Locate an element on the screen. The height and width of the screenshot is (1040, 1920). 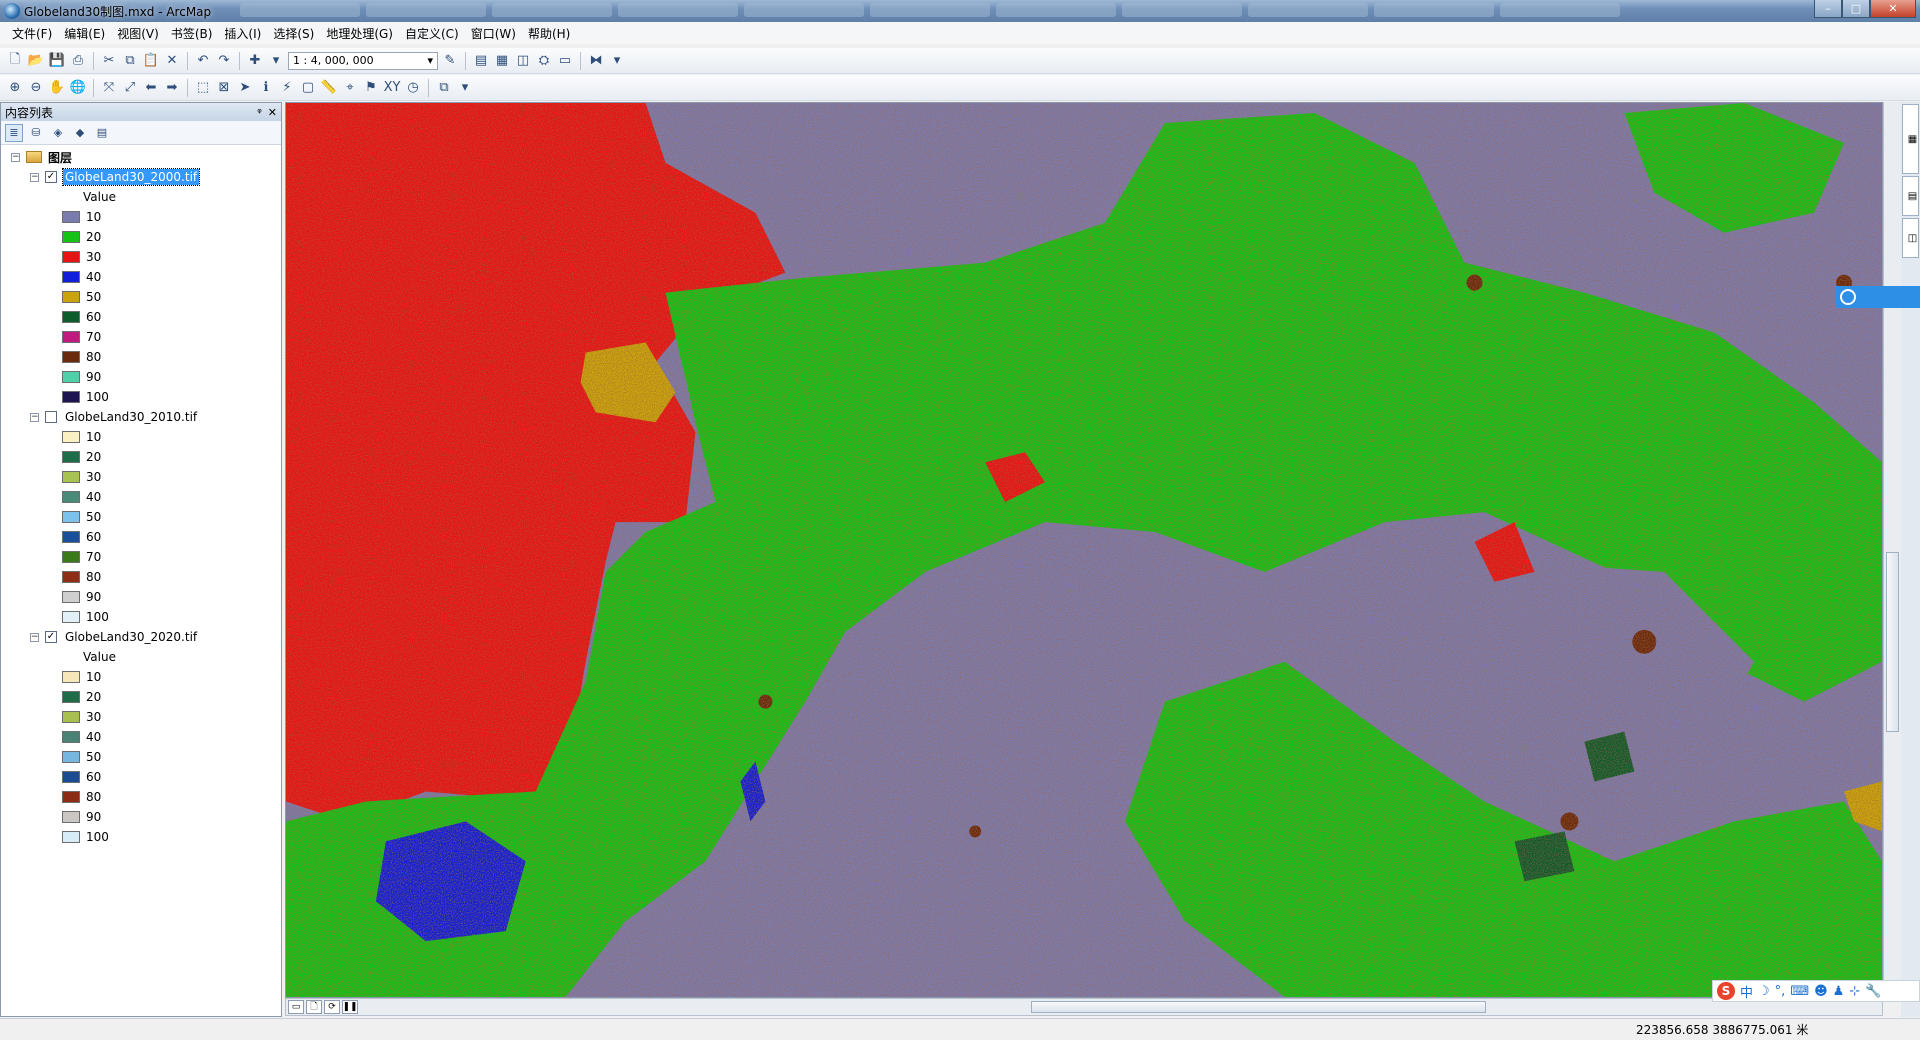
pin-icon: ᵠ is located at coordinates (259, 112).